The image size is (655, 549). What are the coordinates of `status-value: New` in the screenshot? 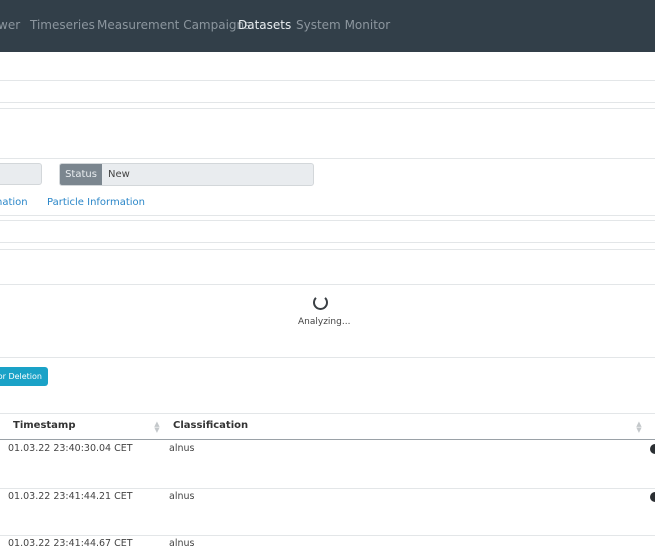 It's located at (119, 174).